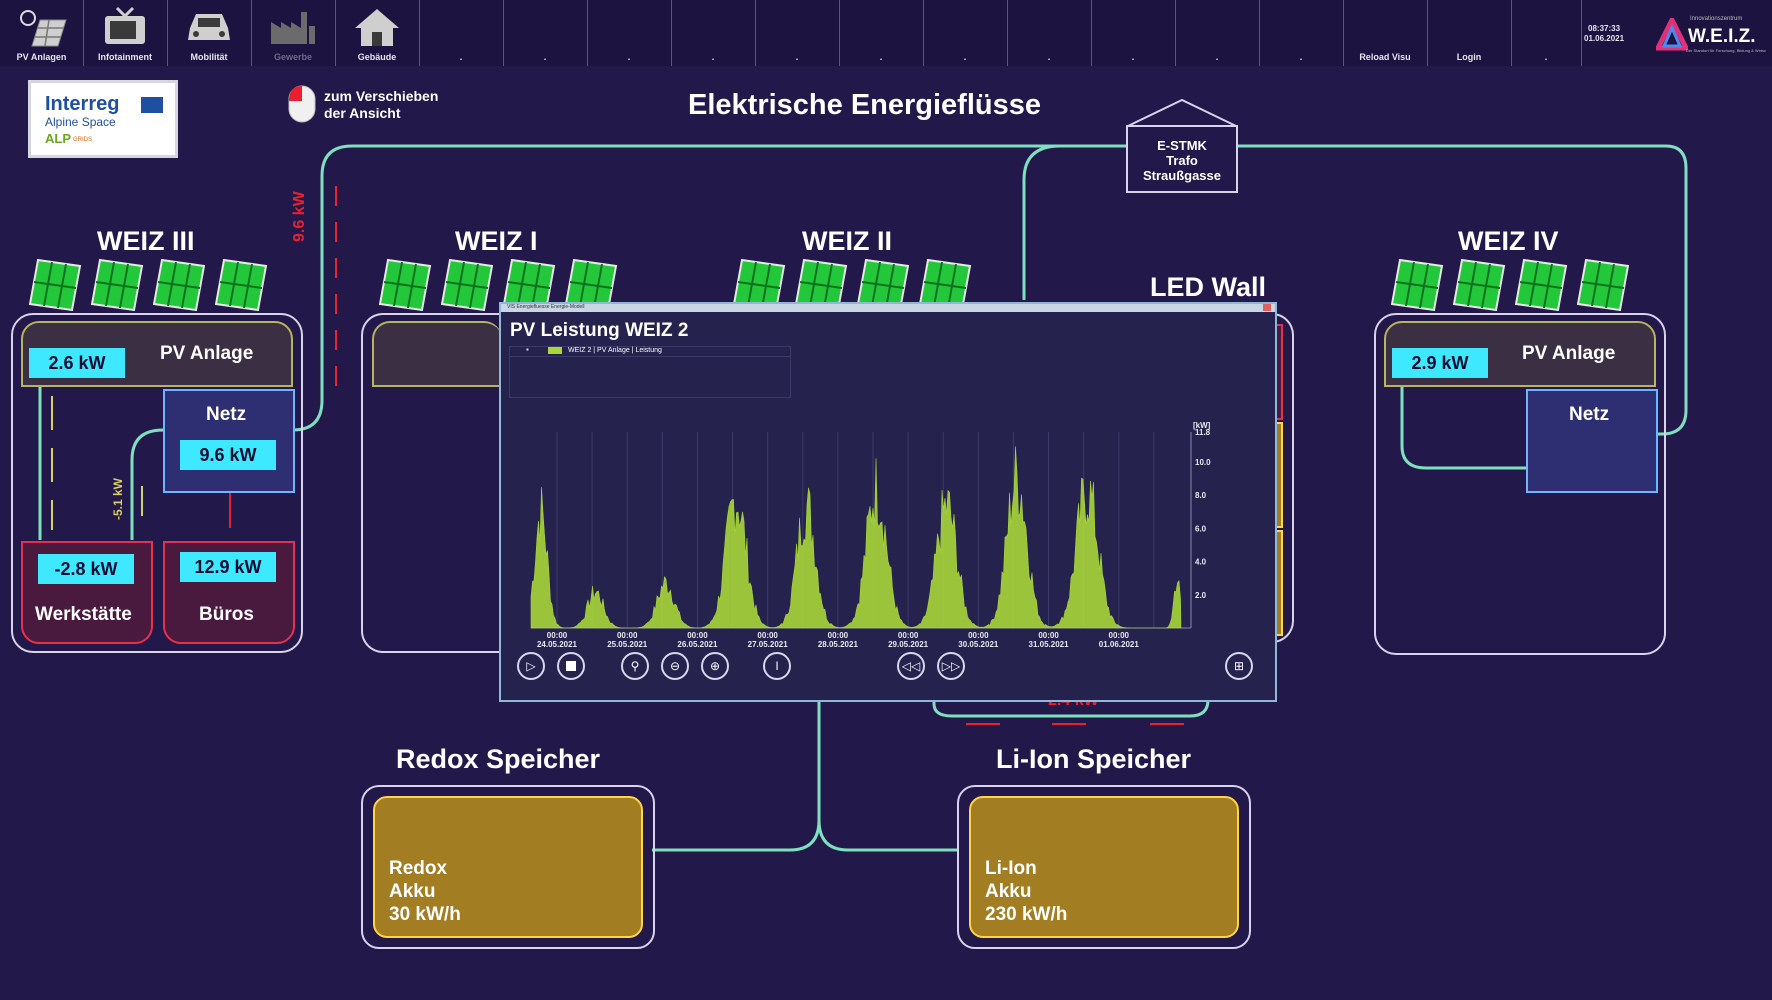 The height and width of the screenshot is (1000, 1772). Describe the element at coordinates (83, 140) in the screenshot. I see `logo-line4: GRIDS` at that location.